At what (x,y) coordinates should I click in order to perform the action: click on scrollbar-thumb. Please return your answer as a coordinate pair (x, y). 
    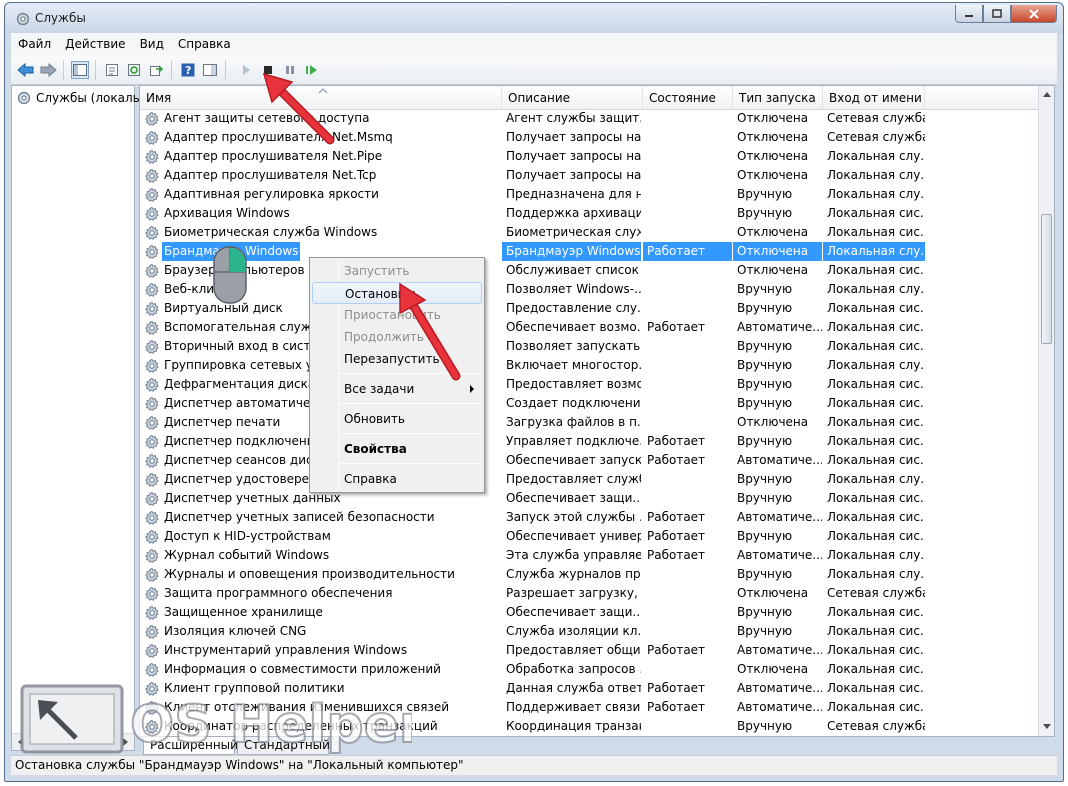
    Looking at the image, I should click on (1046, 279).